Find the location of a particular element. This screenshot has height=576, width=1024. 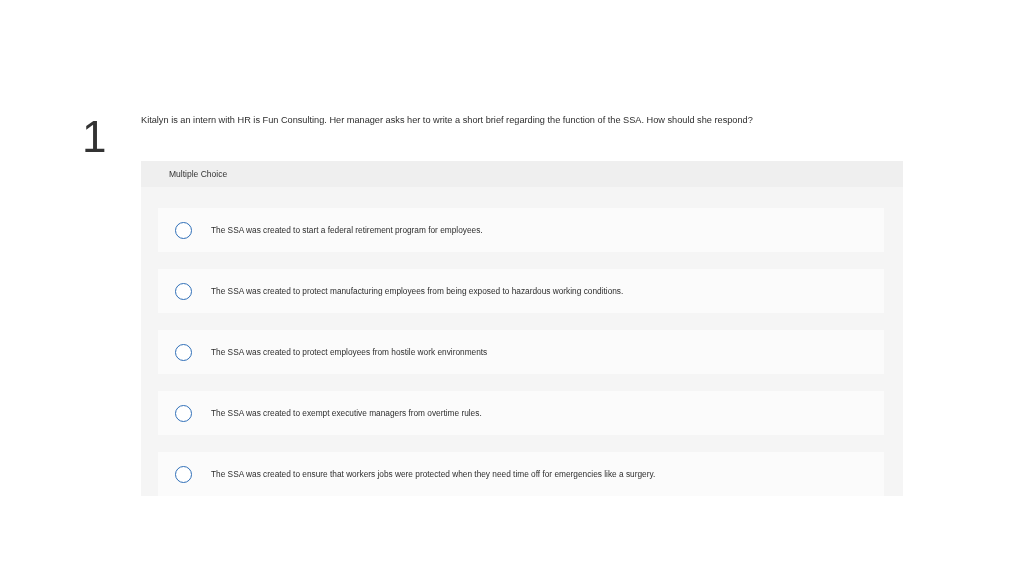

question-number: 1 is located at coordinates (94, 137).